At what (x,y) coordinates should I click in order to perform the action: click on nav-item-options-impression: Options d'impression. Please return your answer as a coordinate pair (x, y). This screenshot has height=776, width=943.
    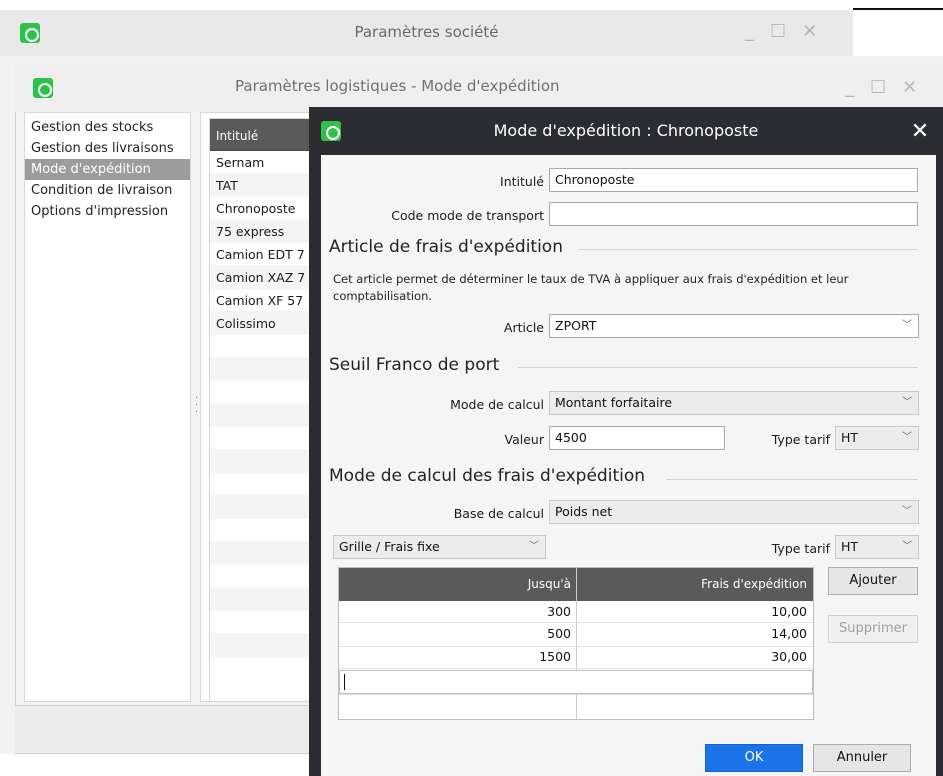
    Looking at the image, I should click on (107, 211).